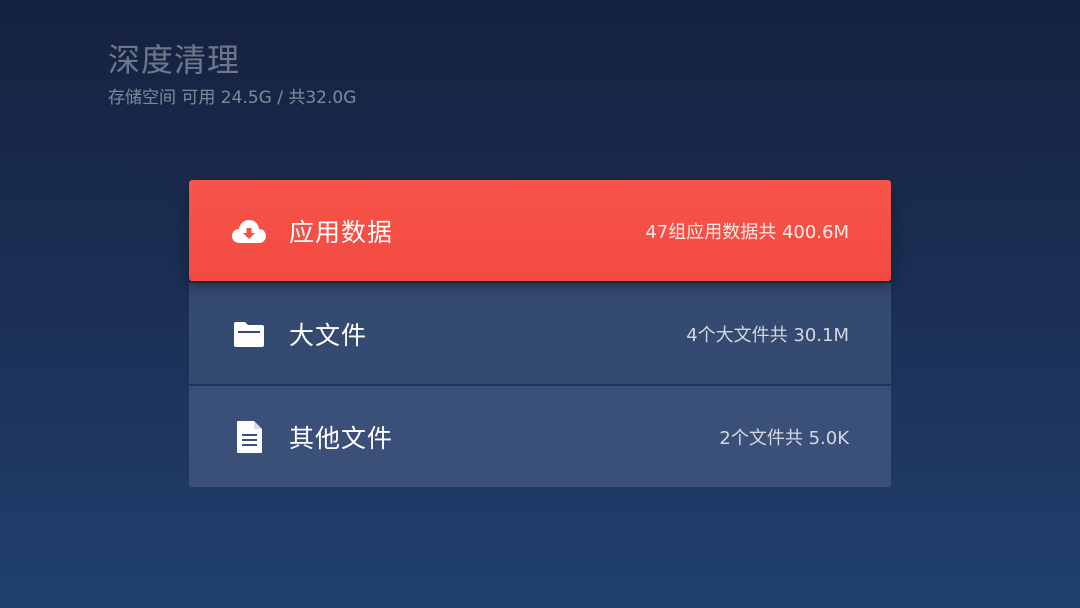  Describe the element at coordinates (341, 438) in the screenshot. I see `category-label: 其他文件` at that location.